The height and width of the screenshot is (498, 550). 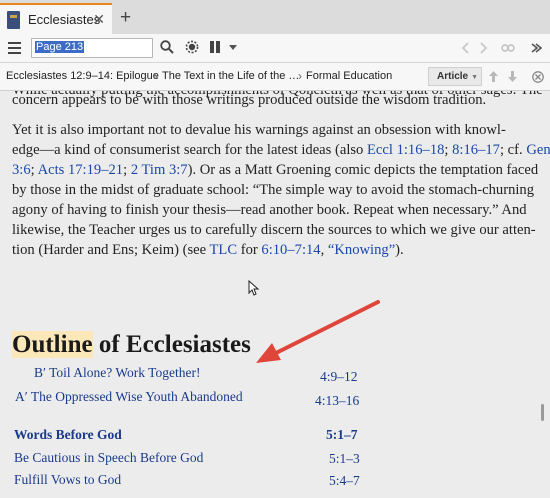 I want to click on breadcrumb-item-section: Ecclesiastes 12:9–14: Epilogue, so click(x=82, y=76).